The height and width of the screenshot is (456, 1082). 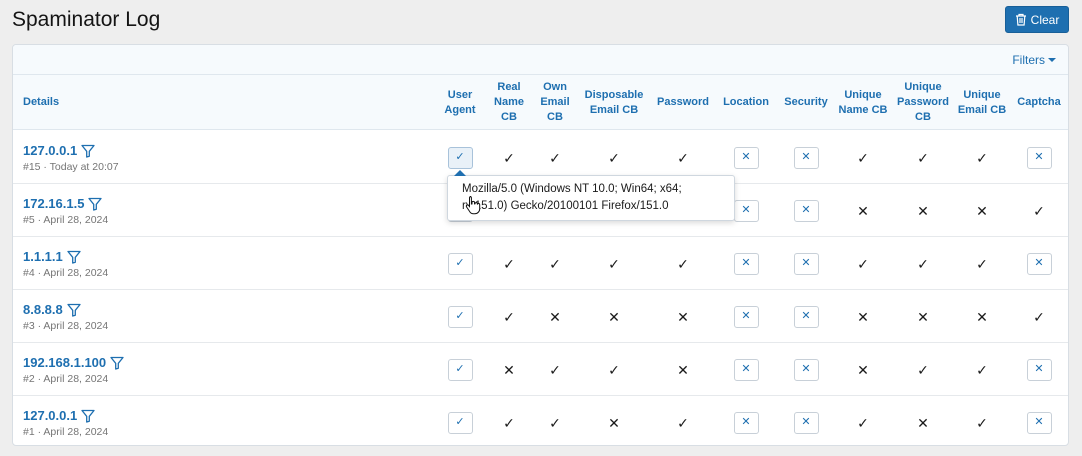 I want to click on ip-address-link: 1.1.1.1, so click(x=43, y=256).